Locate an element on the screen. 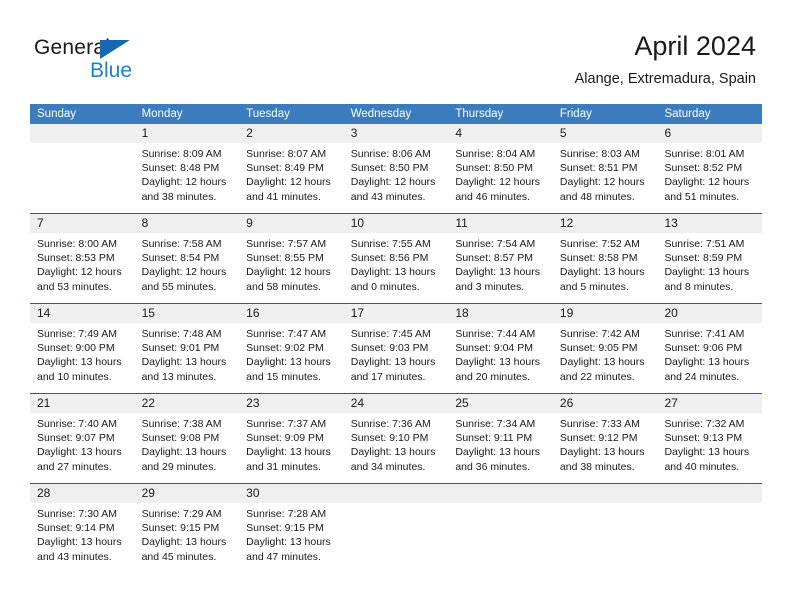  daylight-text-line2: and 3 minutes. is located at coordinates (490, 286).